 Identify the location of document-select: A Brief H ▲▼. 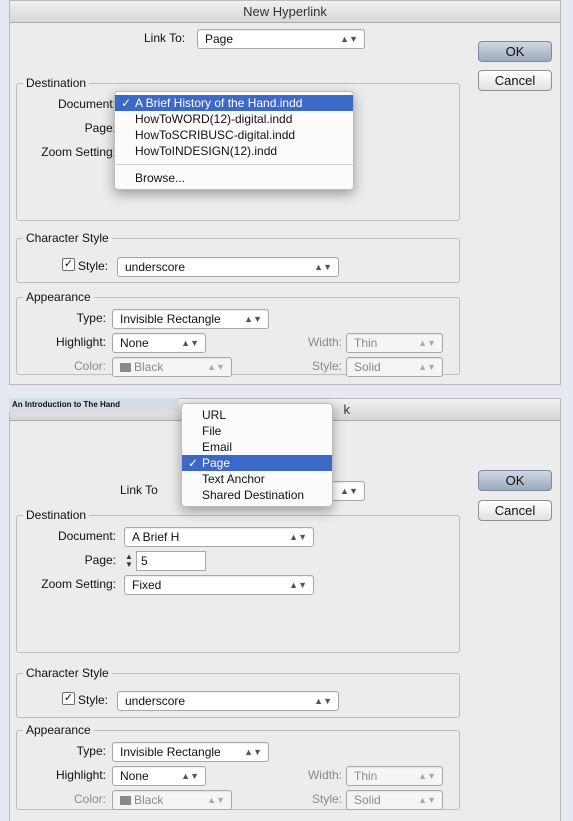
(219, 537).